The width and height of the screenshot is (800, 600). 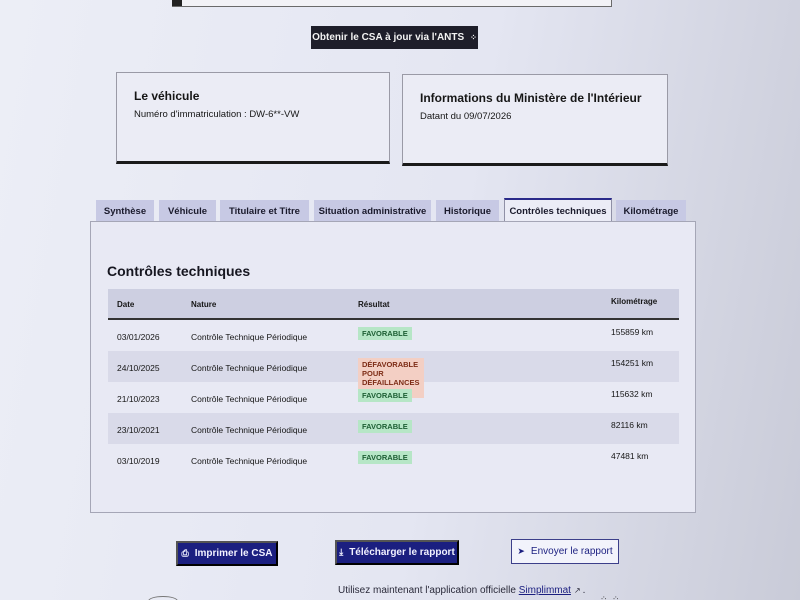 I want to click on sparkle-icon: ⁘, so click(x=473, y=37).